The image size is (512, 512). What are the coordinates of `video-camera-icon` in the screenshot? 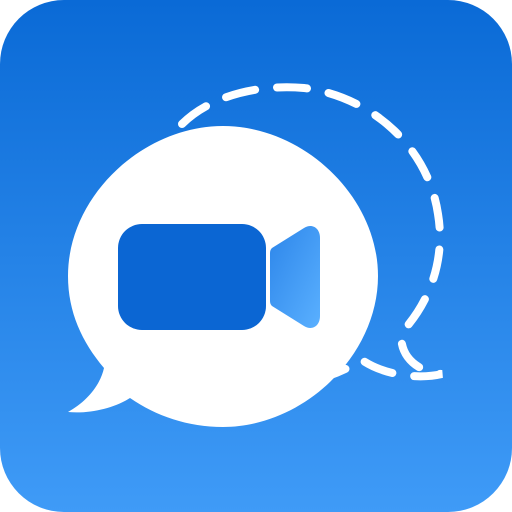 It's located at (219, 277).